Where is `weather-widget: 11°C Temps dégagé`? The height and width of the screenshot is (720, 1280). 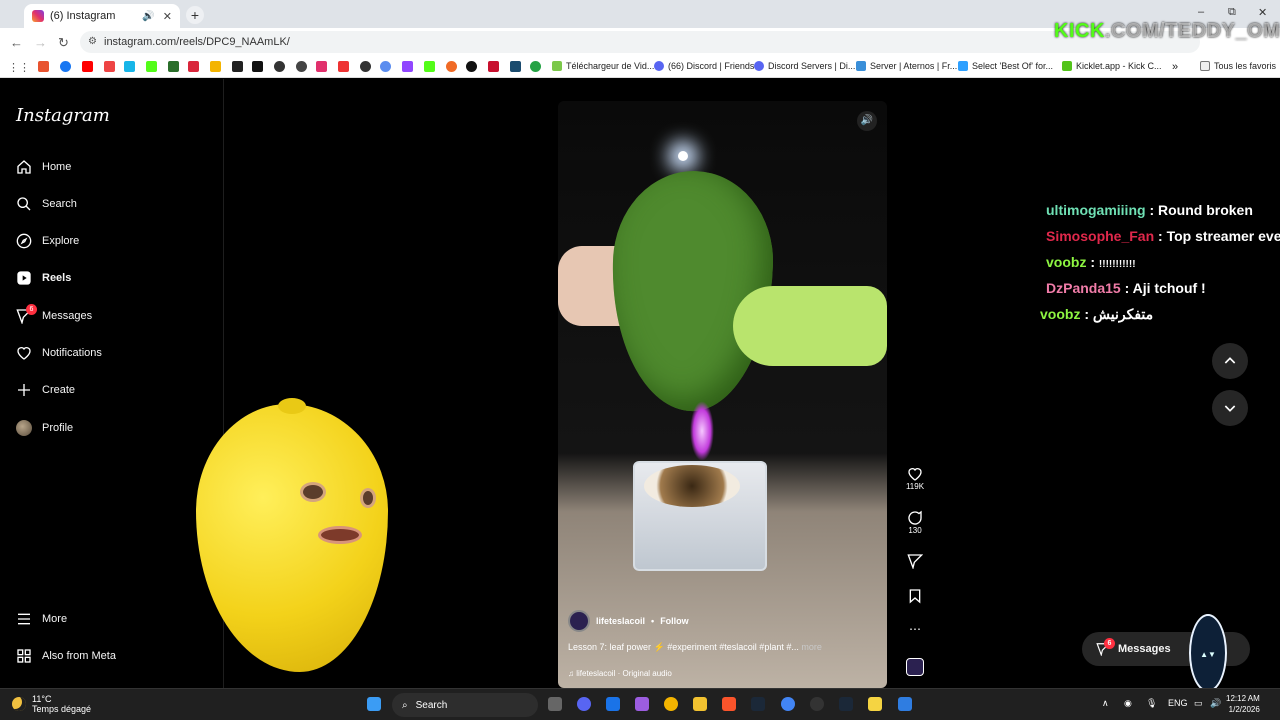
weather-widget: 11°C Temps dégagé is located at coordinates (51, 704).